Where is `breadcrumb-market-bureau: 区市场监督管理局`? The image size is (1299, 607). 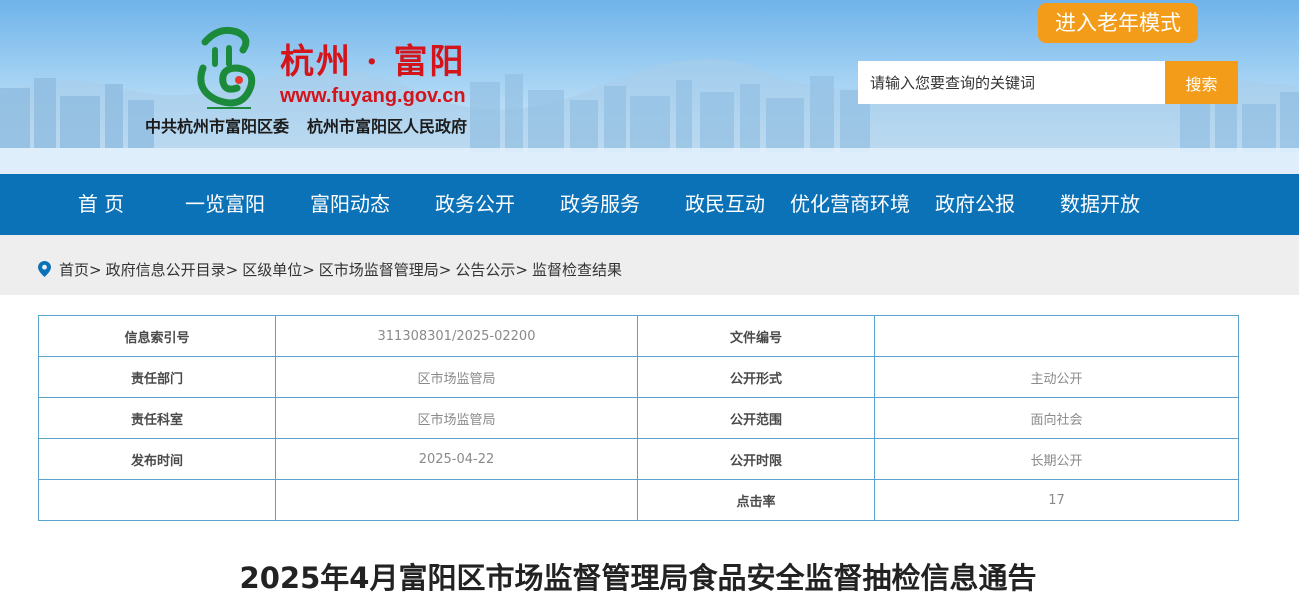 breadcrumb-market-bureau: 区市场监督管理局 is located at coordinates (379, 270).